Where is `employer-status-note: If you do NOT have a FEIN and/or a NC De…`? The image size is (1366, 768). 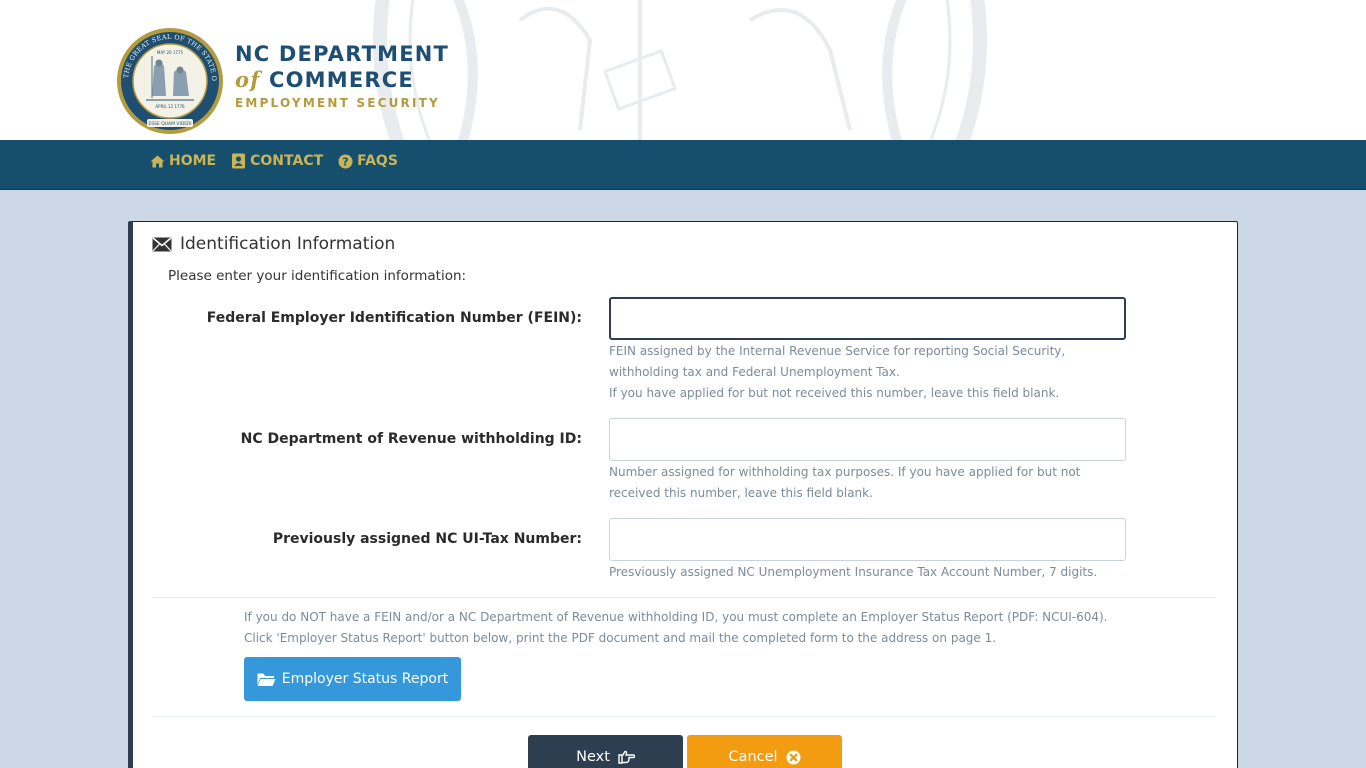 employer-status-note: If you do NOT have a FEIN and/or a NC De… is located at coordinates (676, 628).